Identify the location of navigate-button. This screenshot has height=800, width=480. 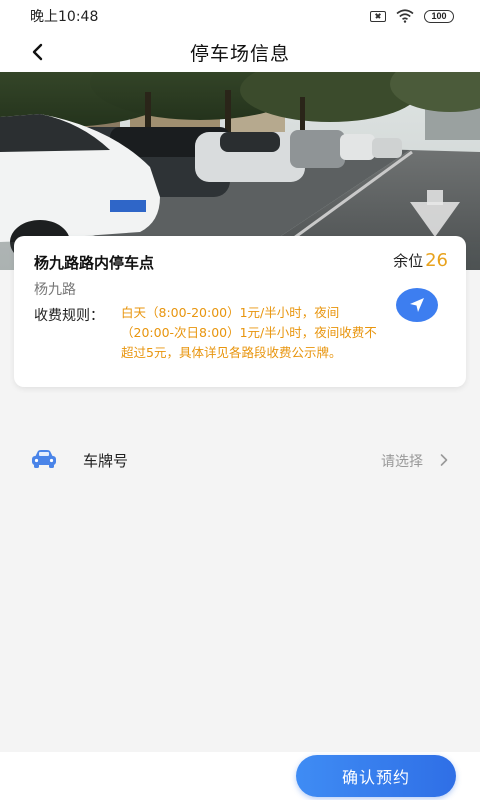
(417, 305).